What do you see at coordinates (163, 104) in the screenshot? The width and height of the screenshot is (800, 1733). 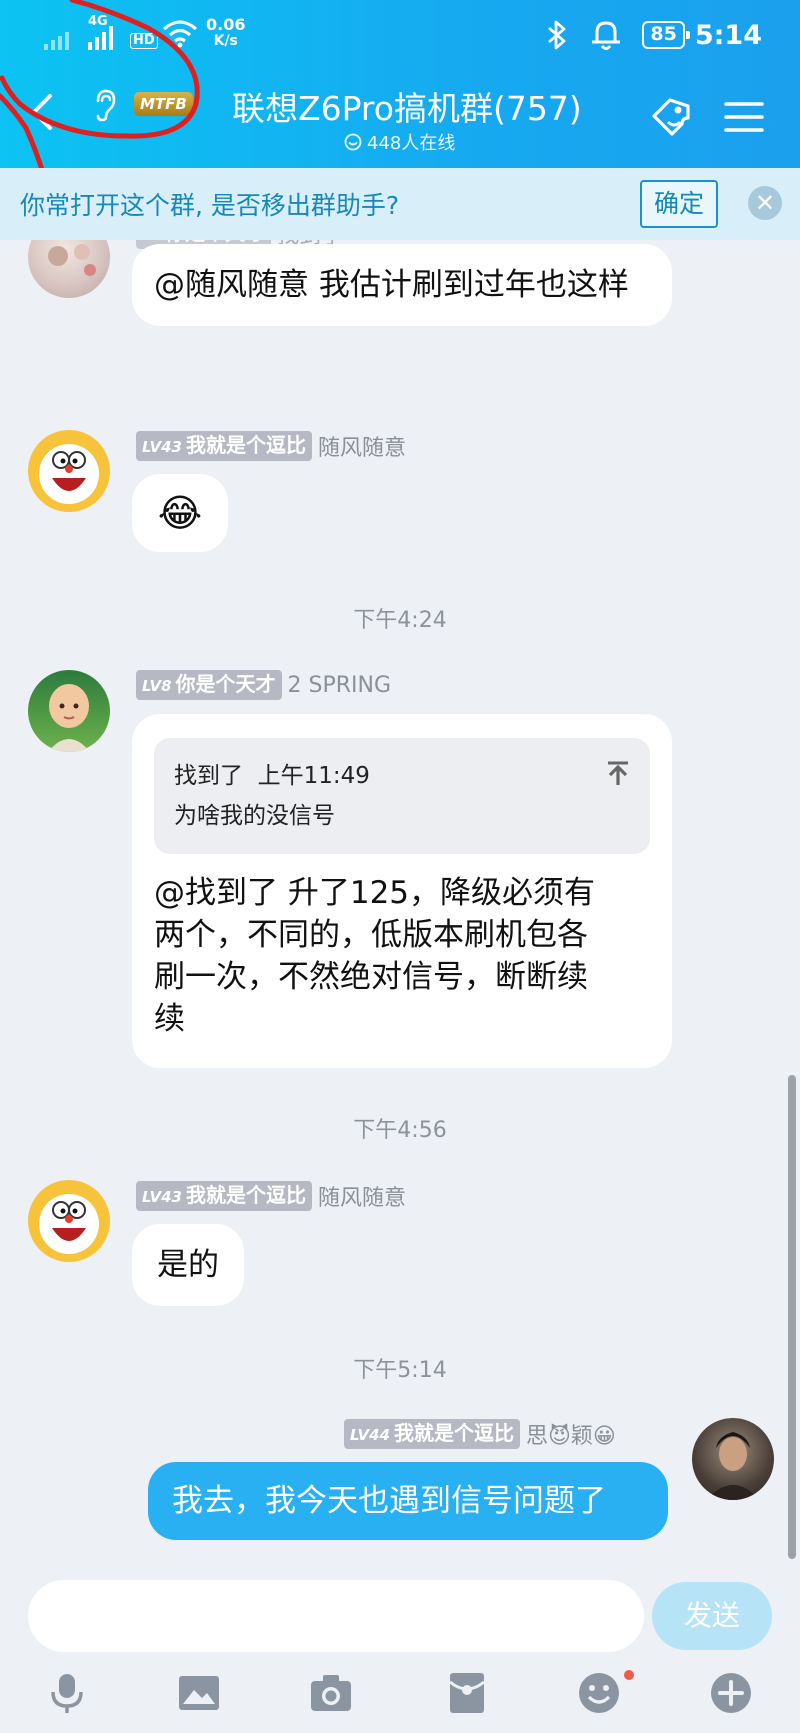 I see `group-badge: MTFB` at bounding box center [163, 104].